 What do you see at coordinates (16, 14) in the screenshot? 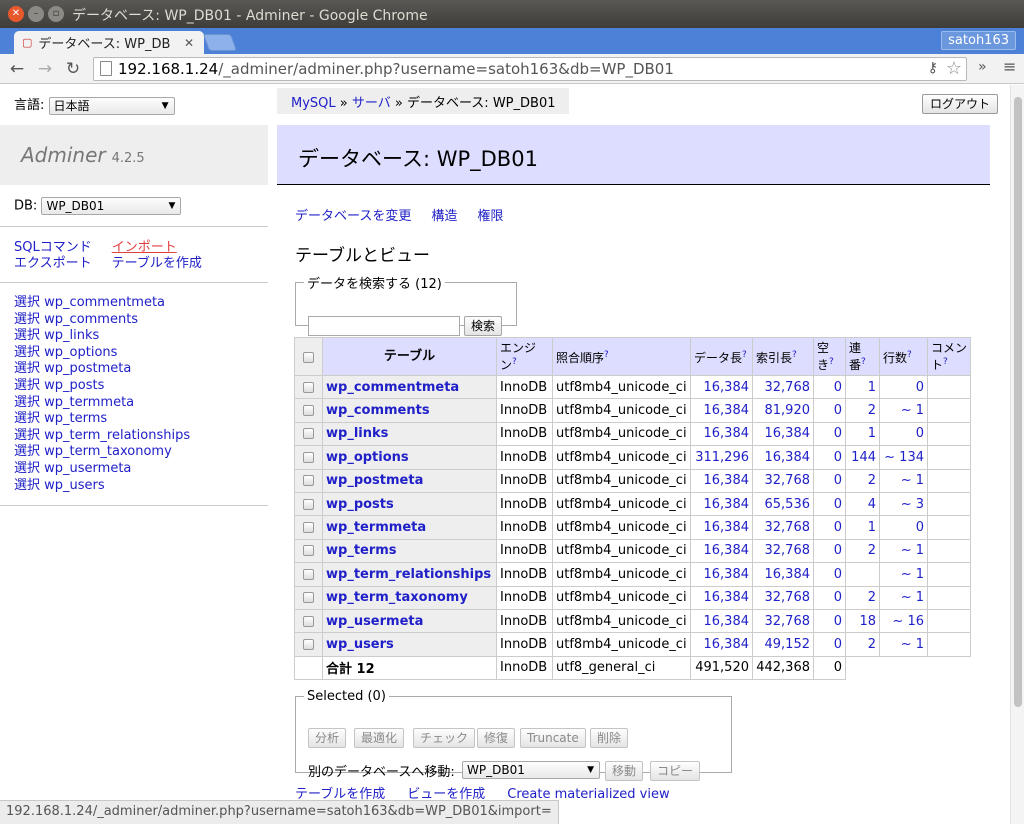
I see `window-close-button: ✕` at bounding box center [16, 14].